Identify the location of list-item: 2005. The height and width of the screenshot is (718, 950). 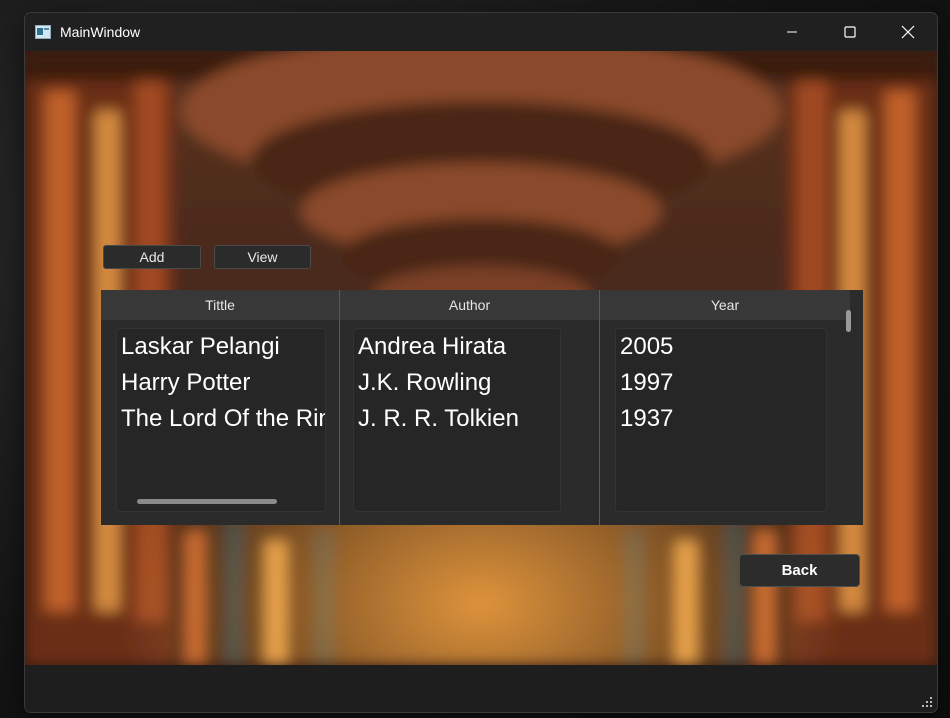
(721, 347).